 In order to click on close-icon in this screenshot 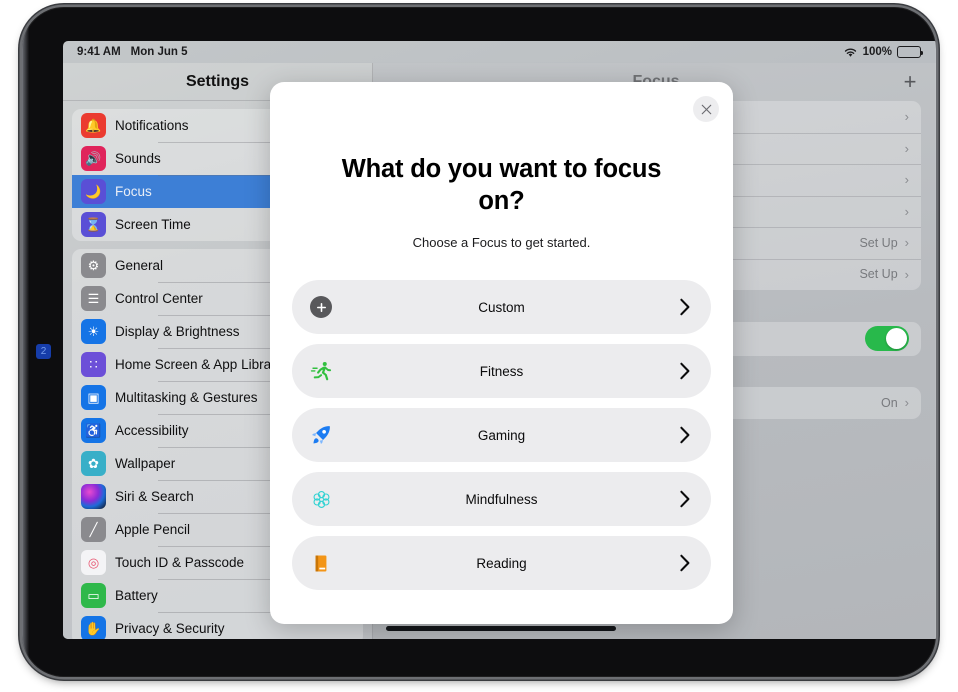, I will do `click(706, 109)`.